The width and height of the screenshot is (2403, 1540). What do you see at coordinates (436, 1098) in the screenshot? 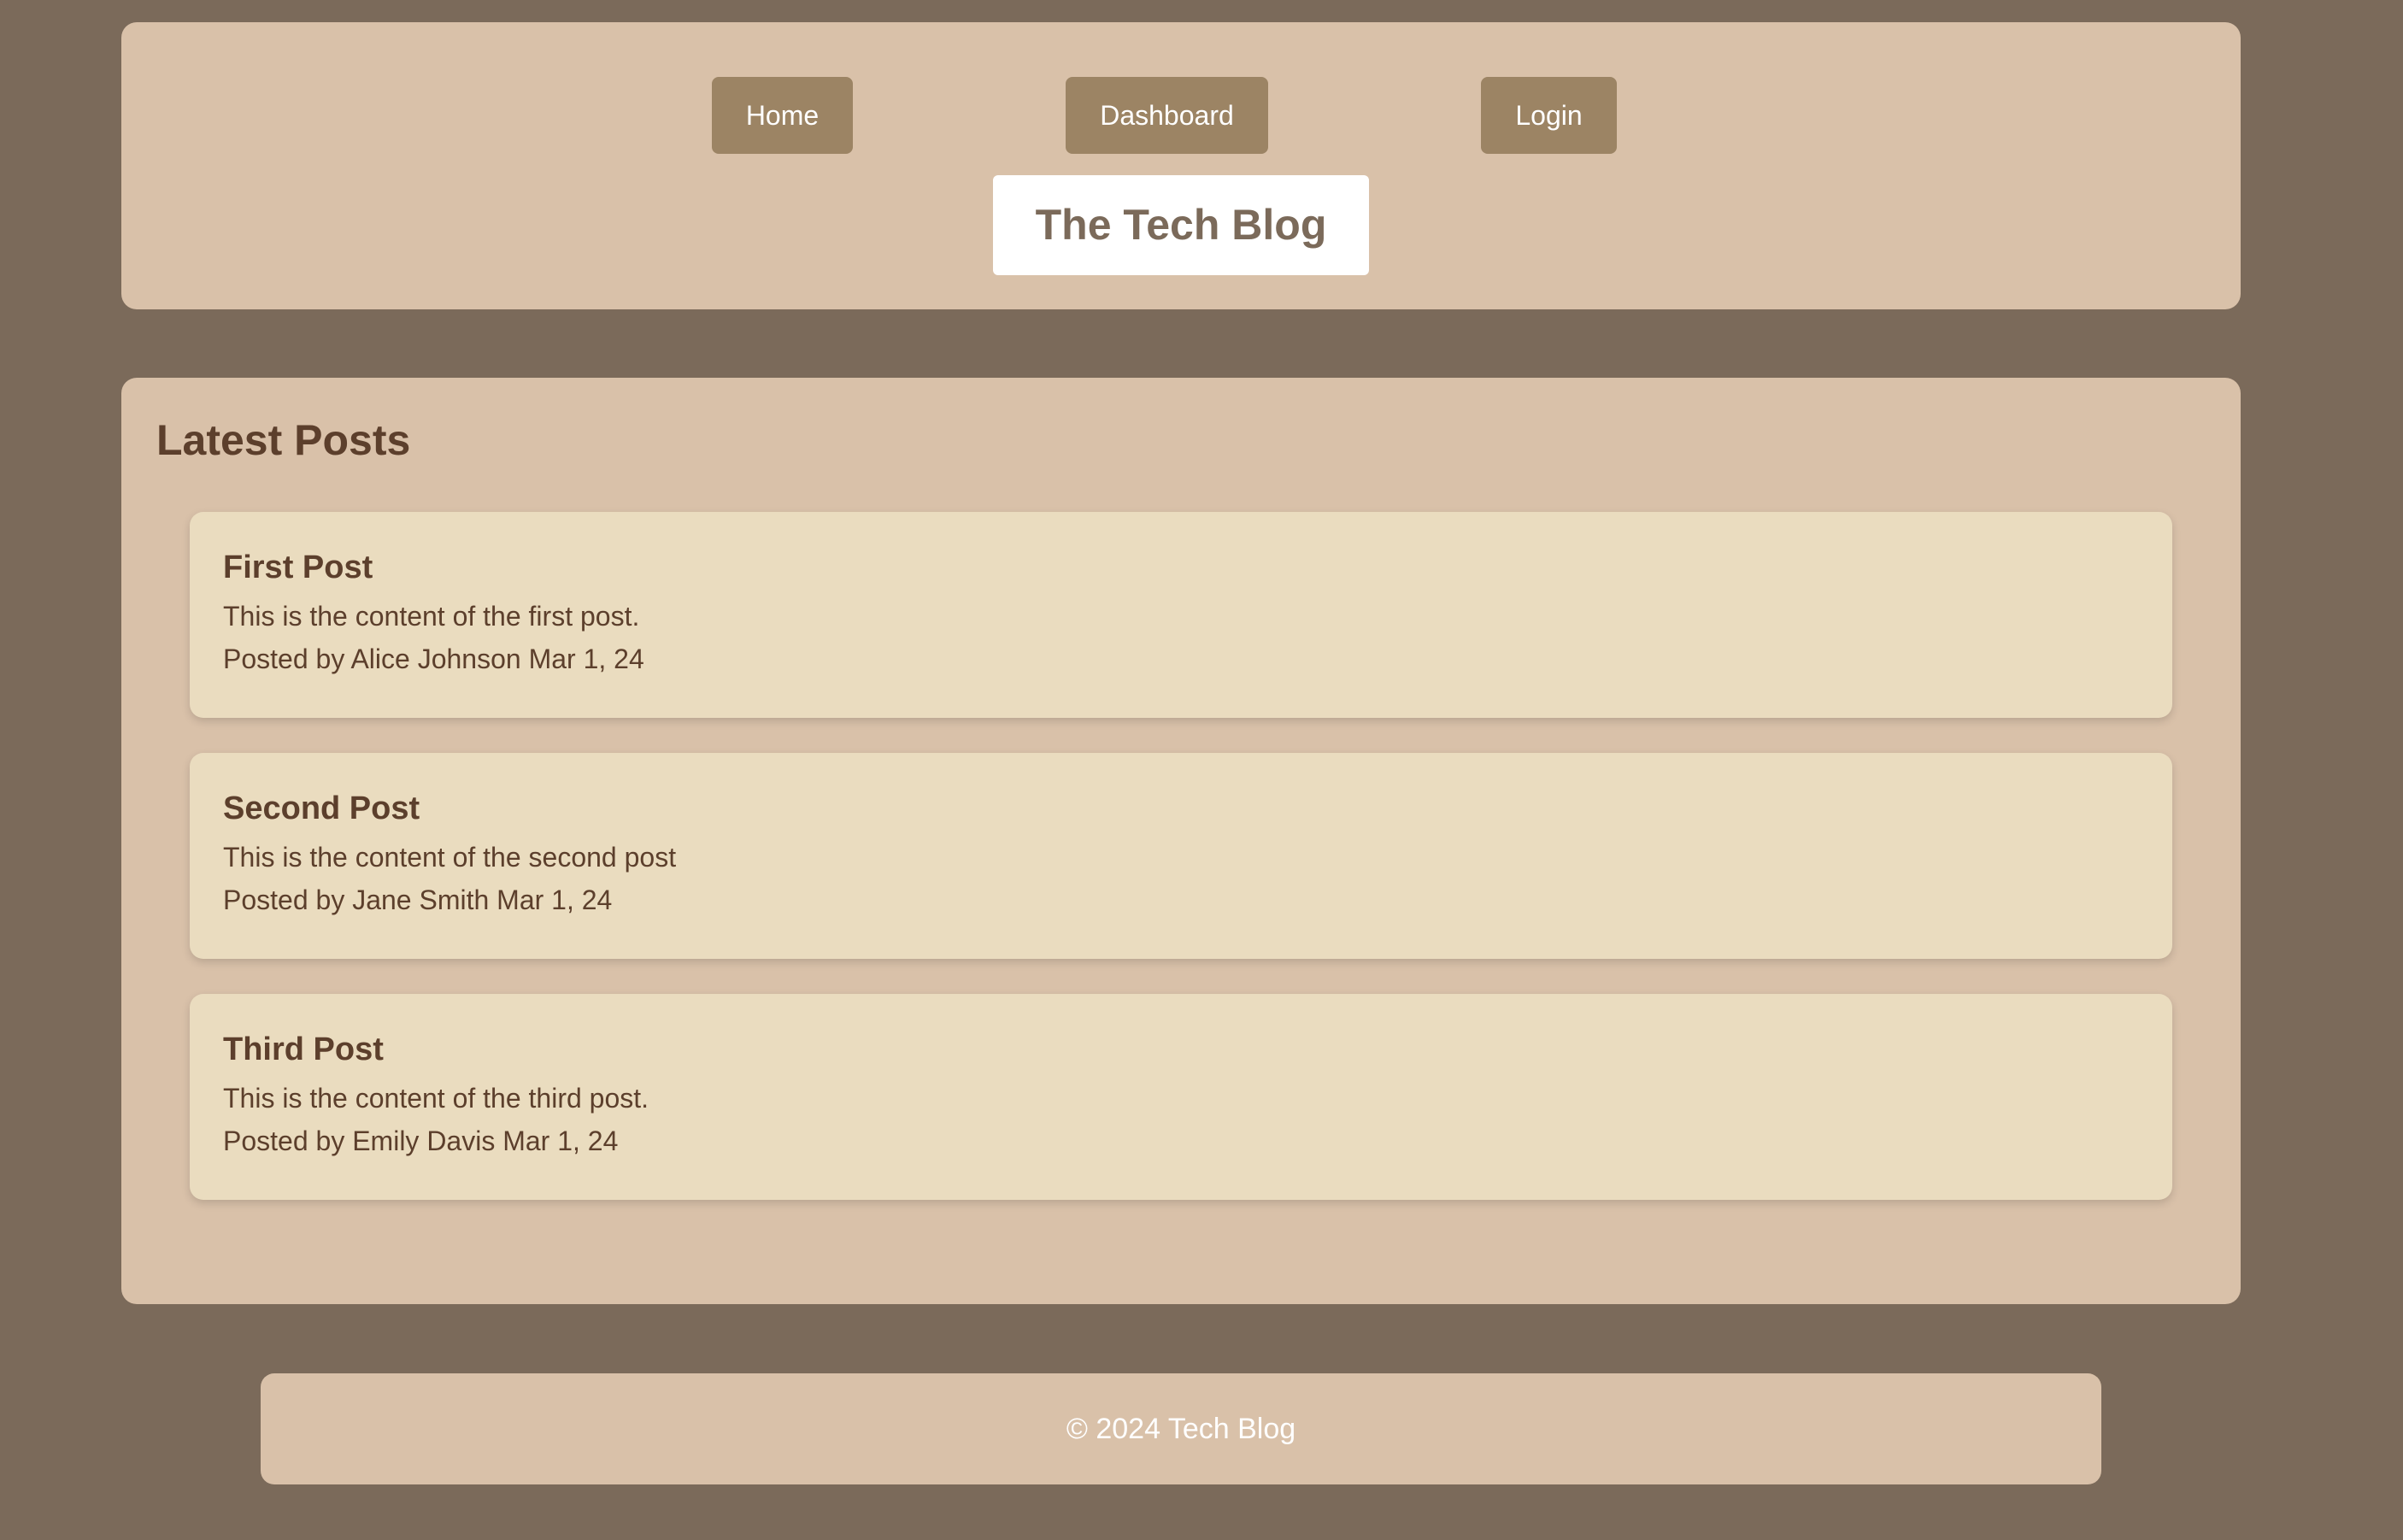
I see `post-content: This is the content of the third post.` at bounding box center [436, 1098].